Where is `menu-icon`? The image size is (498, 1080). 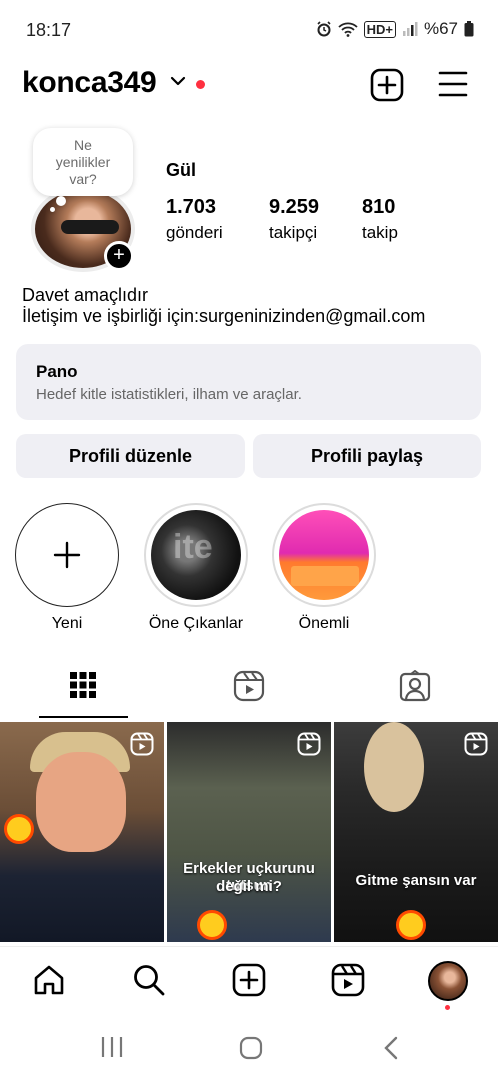
menu-icon is located at coordinates (453, 84).